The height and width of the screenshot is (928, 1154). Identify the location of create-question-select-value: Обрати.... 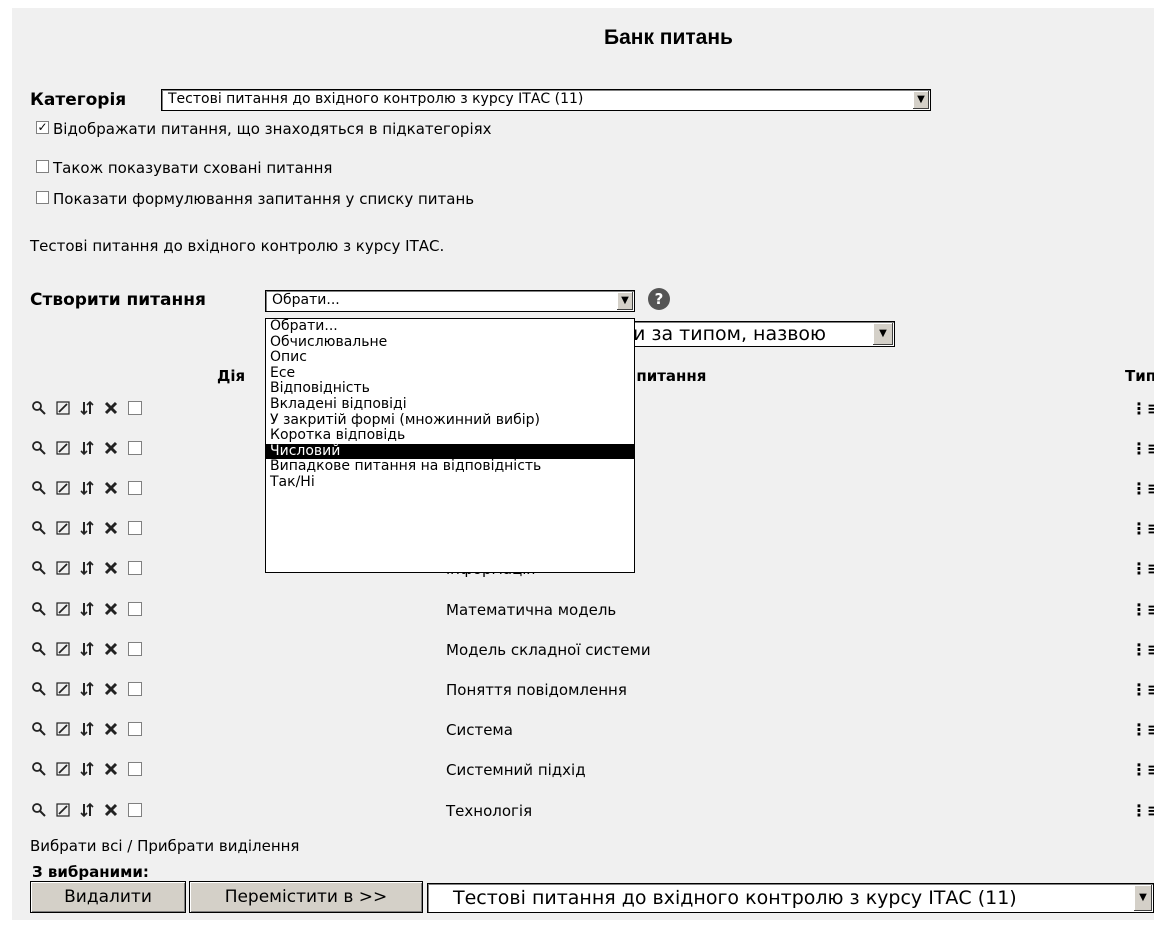
(306, 300).